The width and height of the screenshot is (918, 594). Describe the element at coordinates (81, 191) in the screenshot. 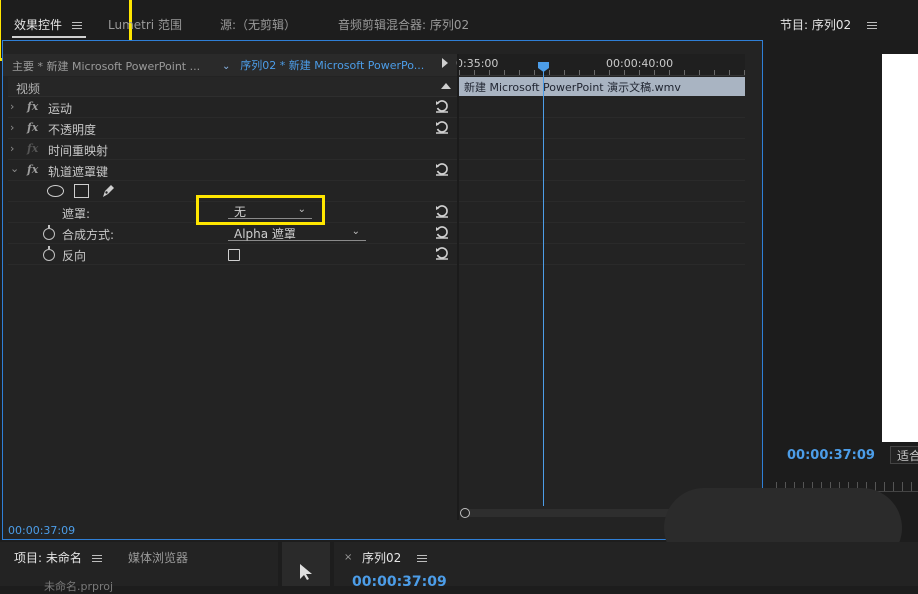

I see `rectangle-mask-icon` at that location.